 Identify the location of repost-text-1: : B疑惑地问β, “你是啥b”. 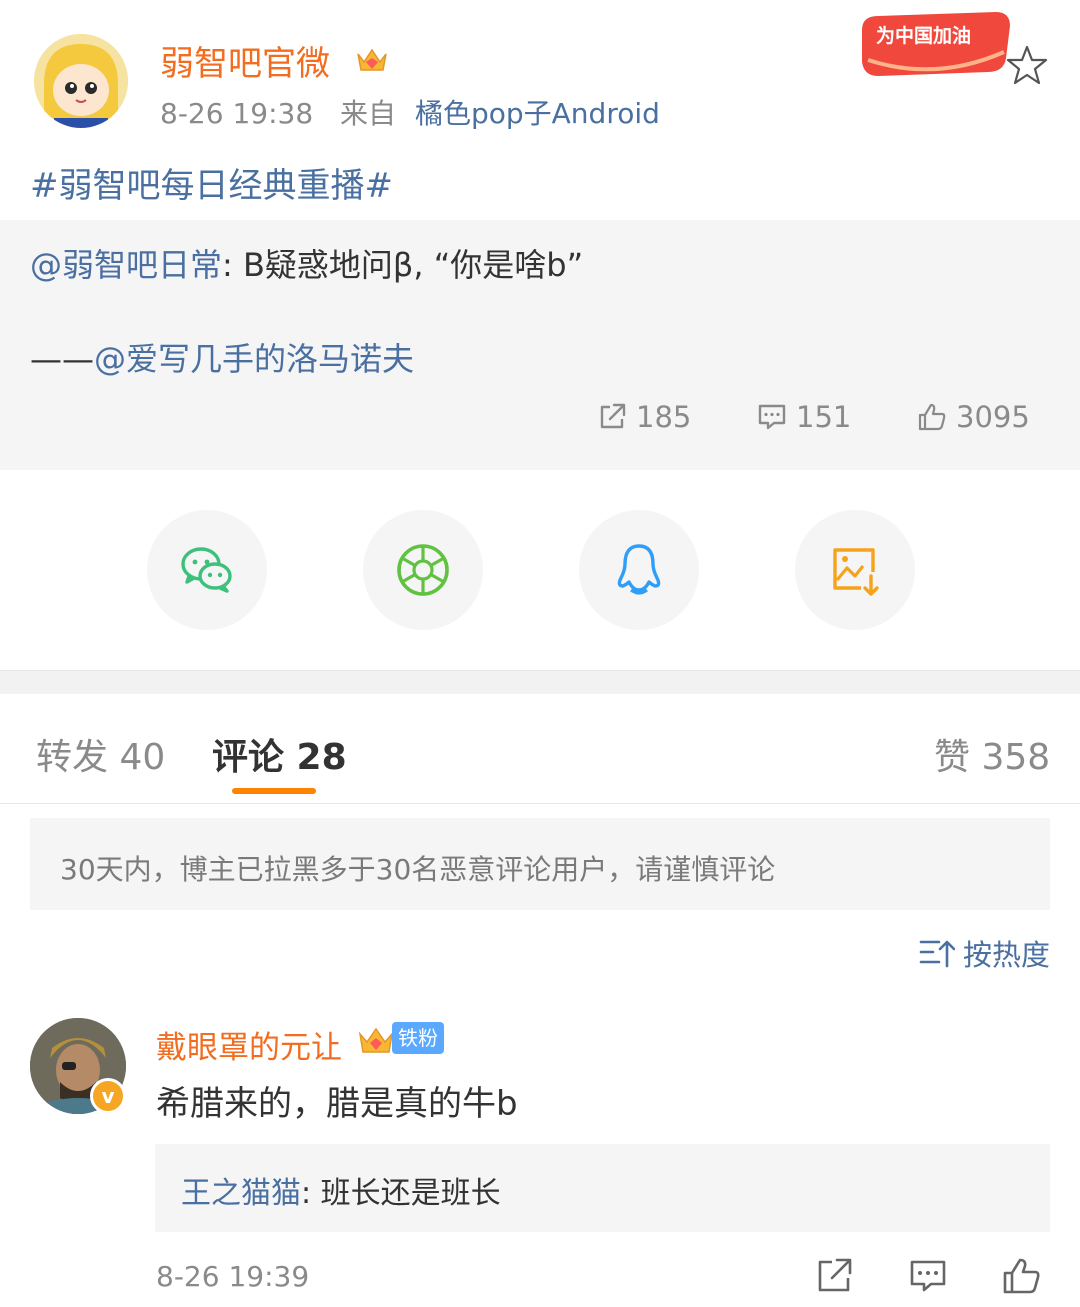
(403, 265).